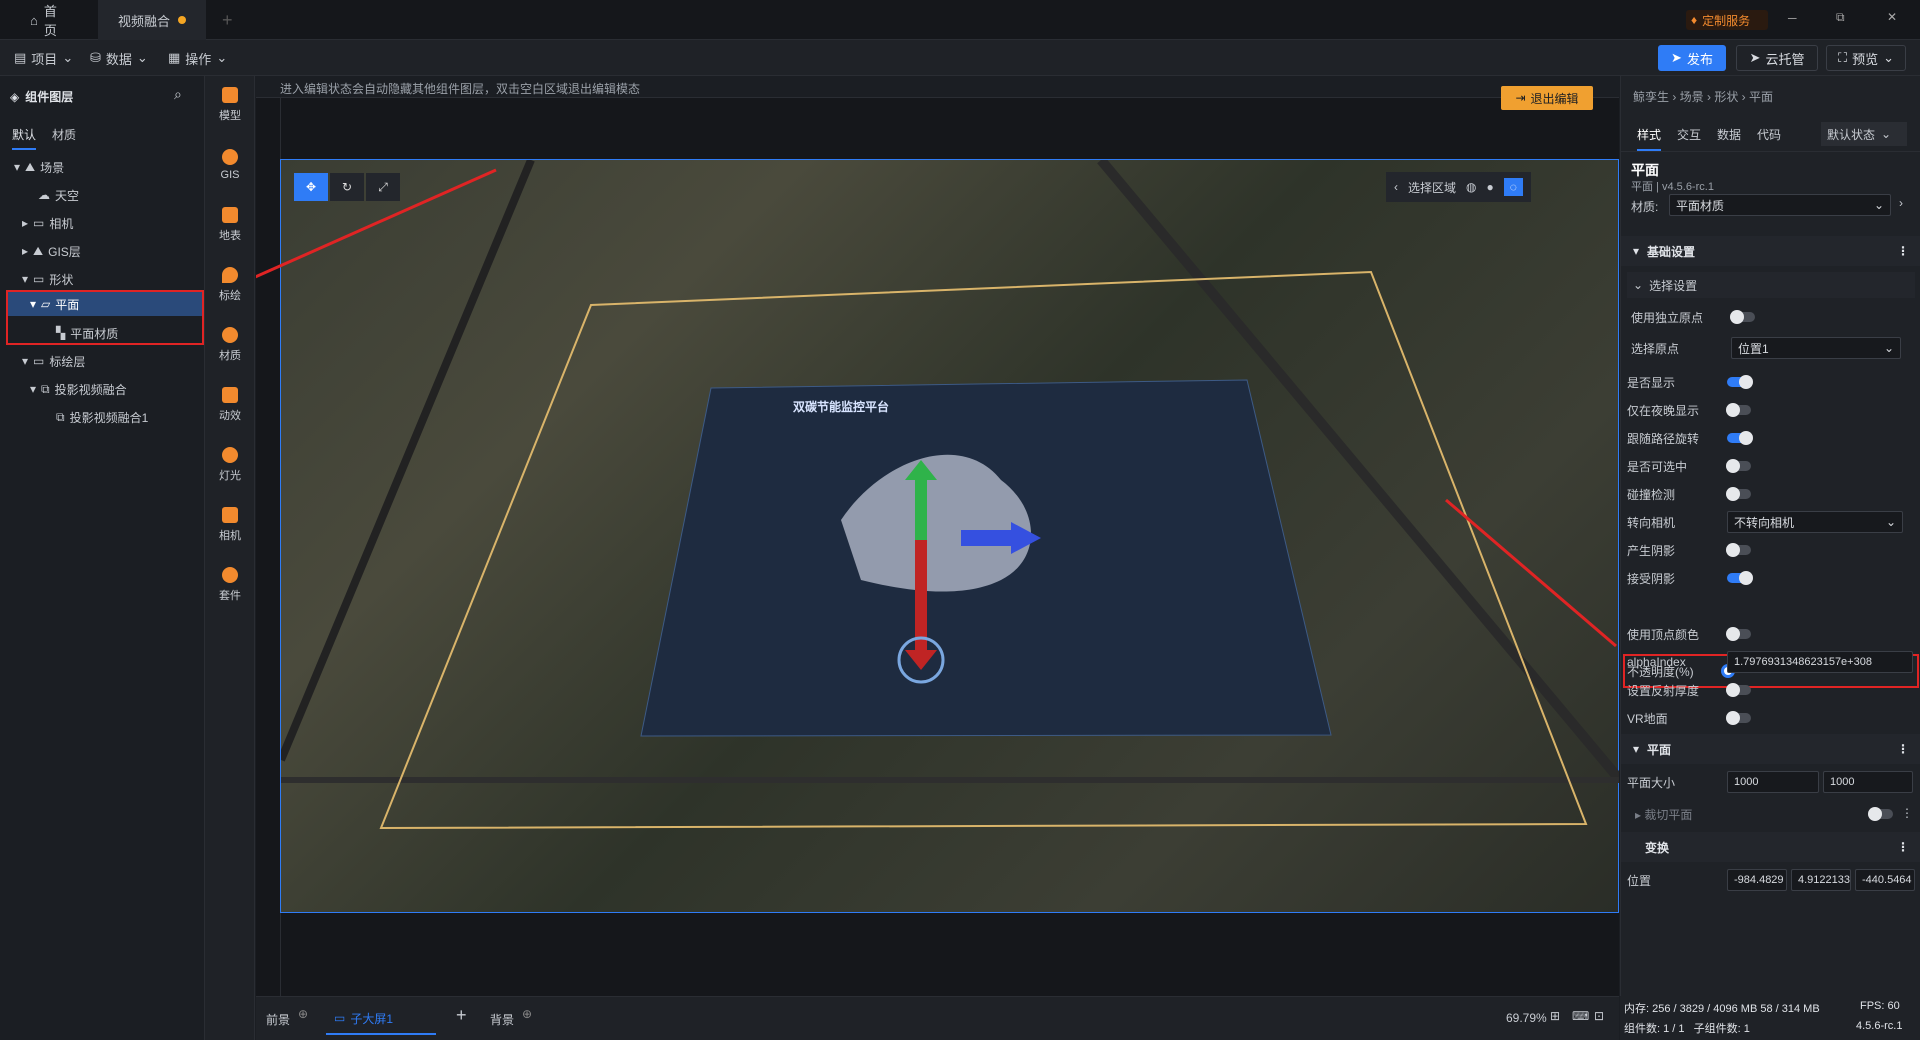 Image resolution: width=1920 pixels, height=1040 pixels. I want to click on section-basic: ▾ 基础设置 ⋮, so click(1770, 251).